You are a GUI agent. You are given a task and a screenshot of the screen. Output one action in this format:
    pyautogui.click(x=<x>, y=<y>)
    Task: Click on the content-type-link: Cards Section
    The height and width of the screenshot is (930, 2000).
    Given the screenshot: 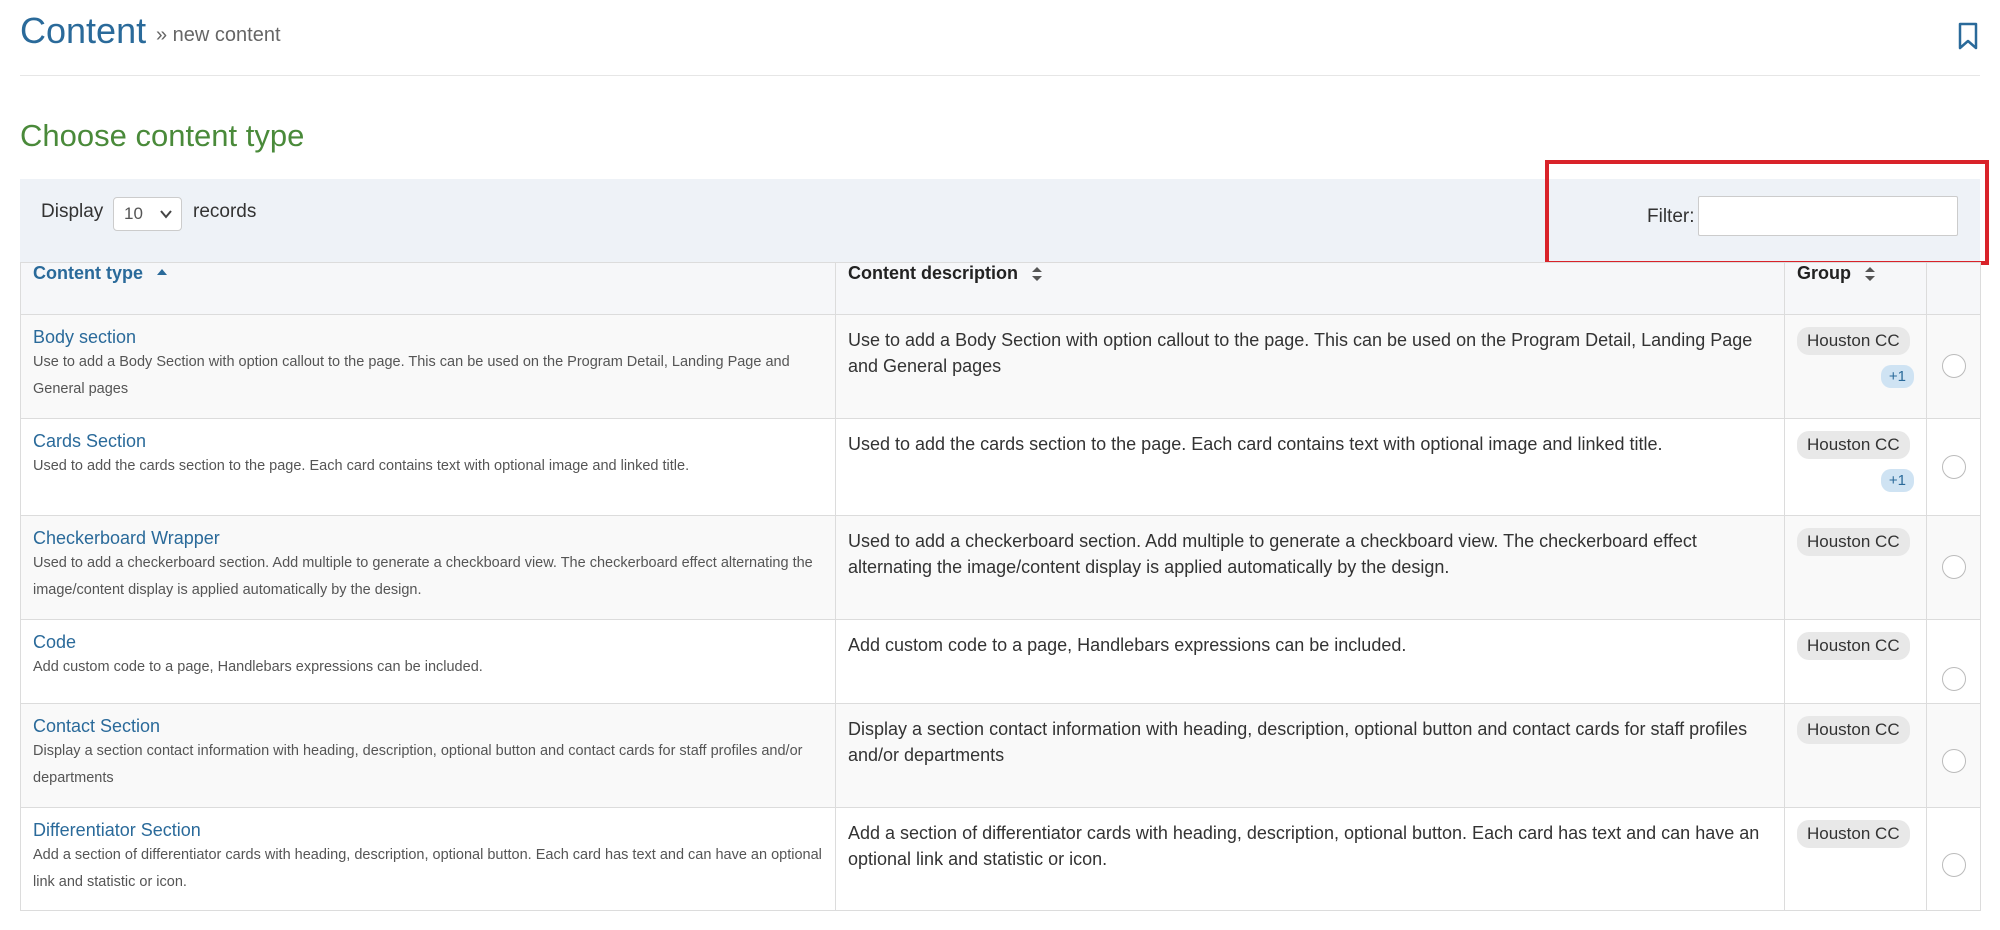 What is the action you would take?
    pyautogui.click(x=428, y=441)
    